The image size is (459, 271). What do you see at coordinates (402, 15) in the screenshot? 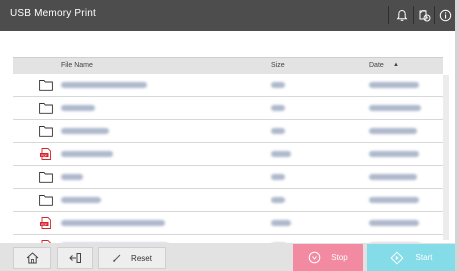
I see `bell-icon` at bounding box center [402, 15].